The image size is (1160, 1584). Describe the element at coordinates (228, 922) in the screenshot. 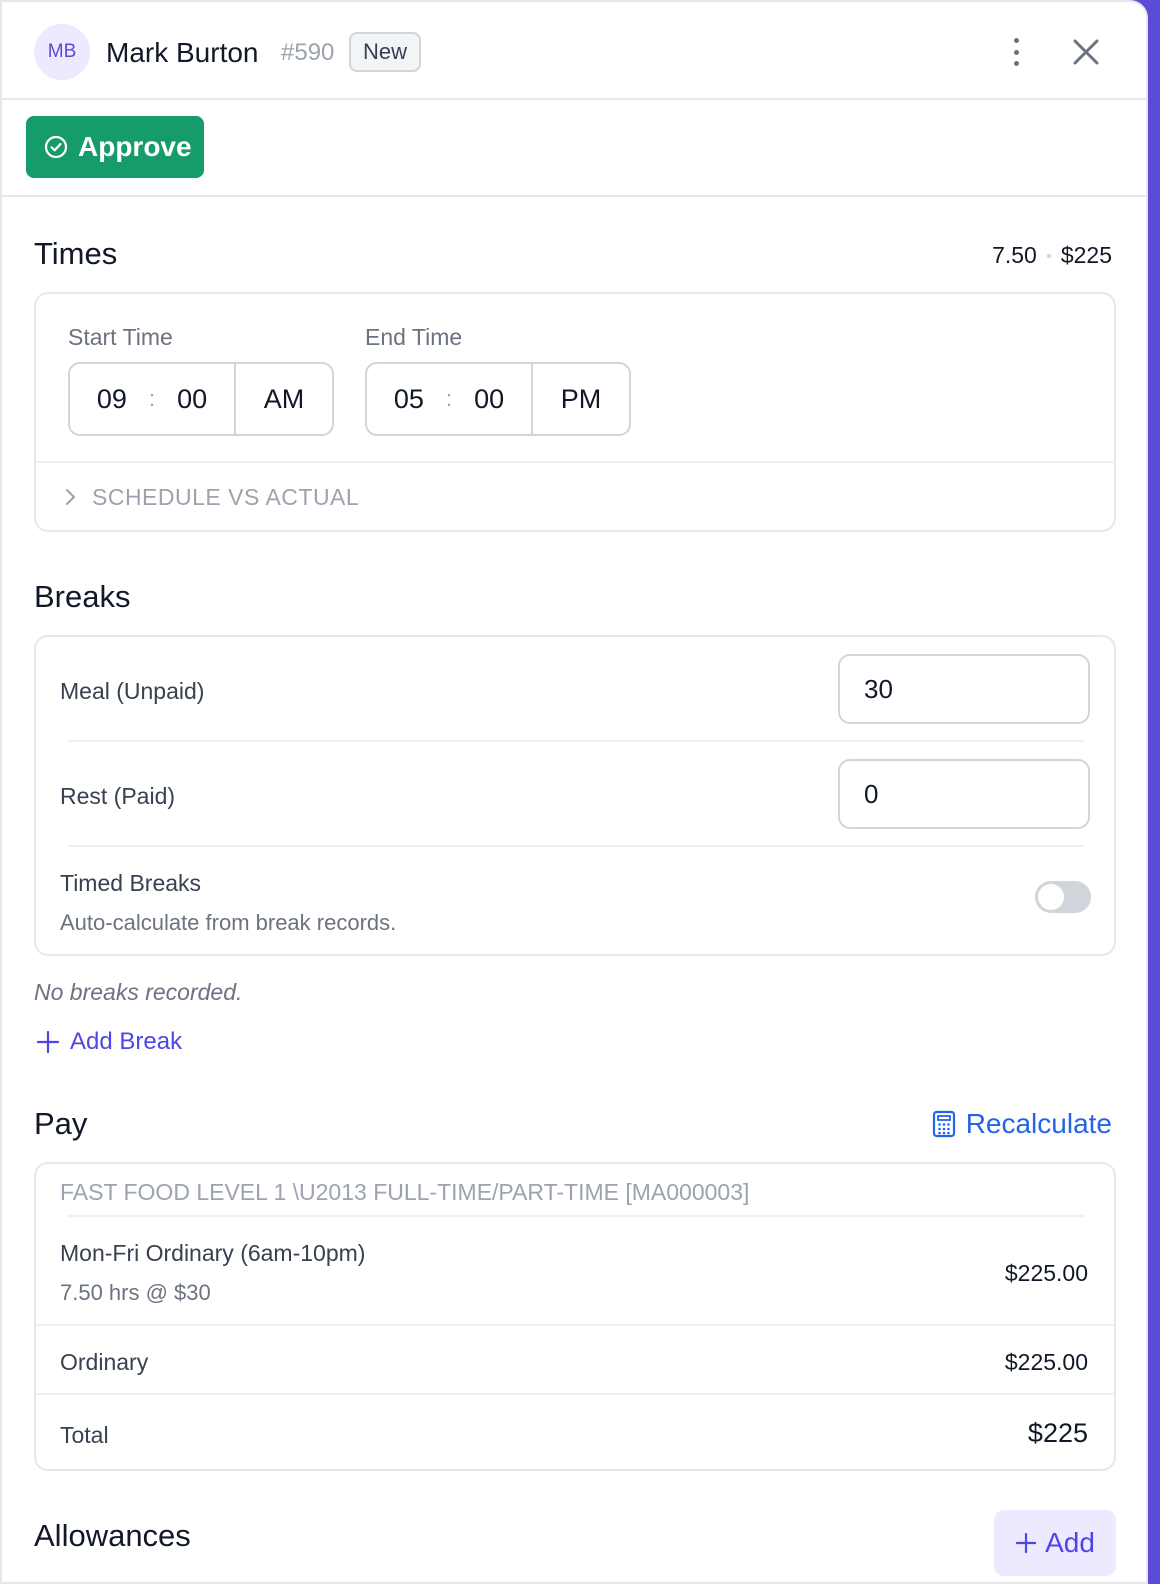

I see `timed-breaks-description: Auto-calculate from break records.` at that location.